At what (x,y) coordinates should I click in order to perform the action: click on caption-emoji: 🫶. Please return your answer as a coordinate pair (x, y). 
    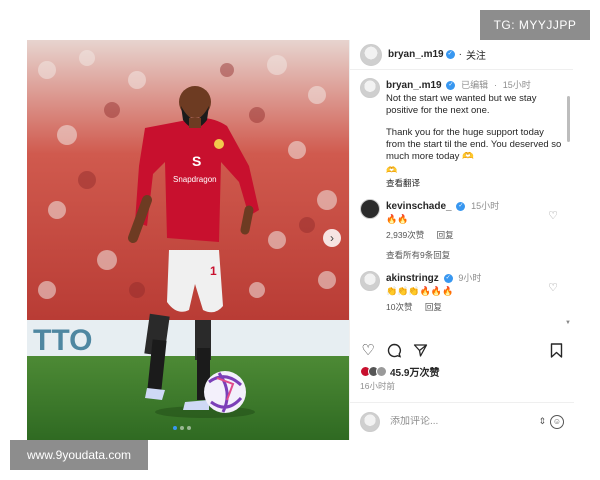
    Looking at the image, I should click on (392, 170).